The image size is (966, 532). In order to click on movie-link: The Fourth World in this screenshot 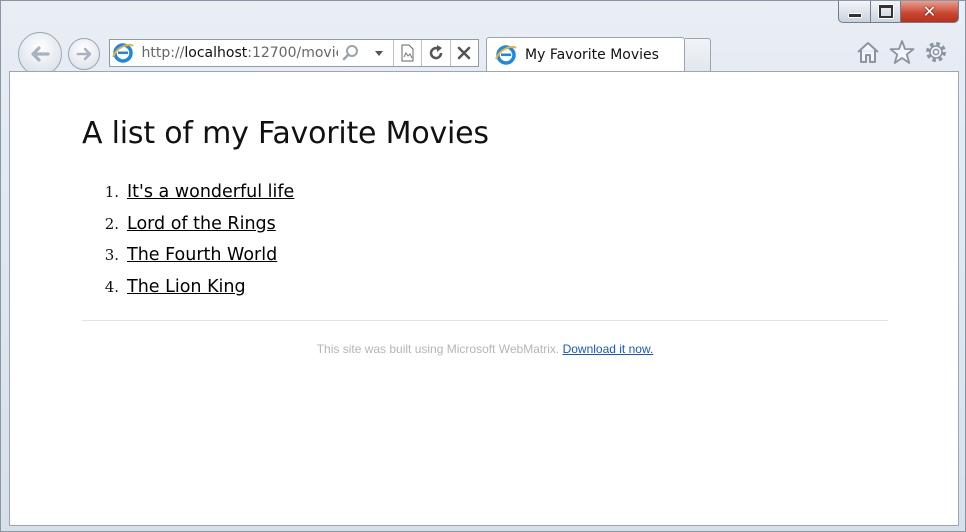, I will do `click(202, 255)`.